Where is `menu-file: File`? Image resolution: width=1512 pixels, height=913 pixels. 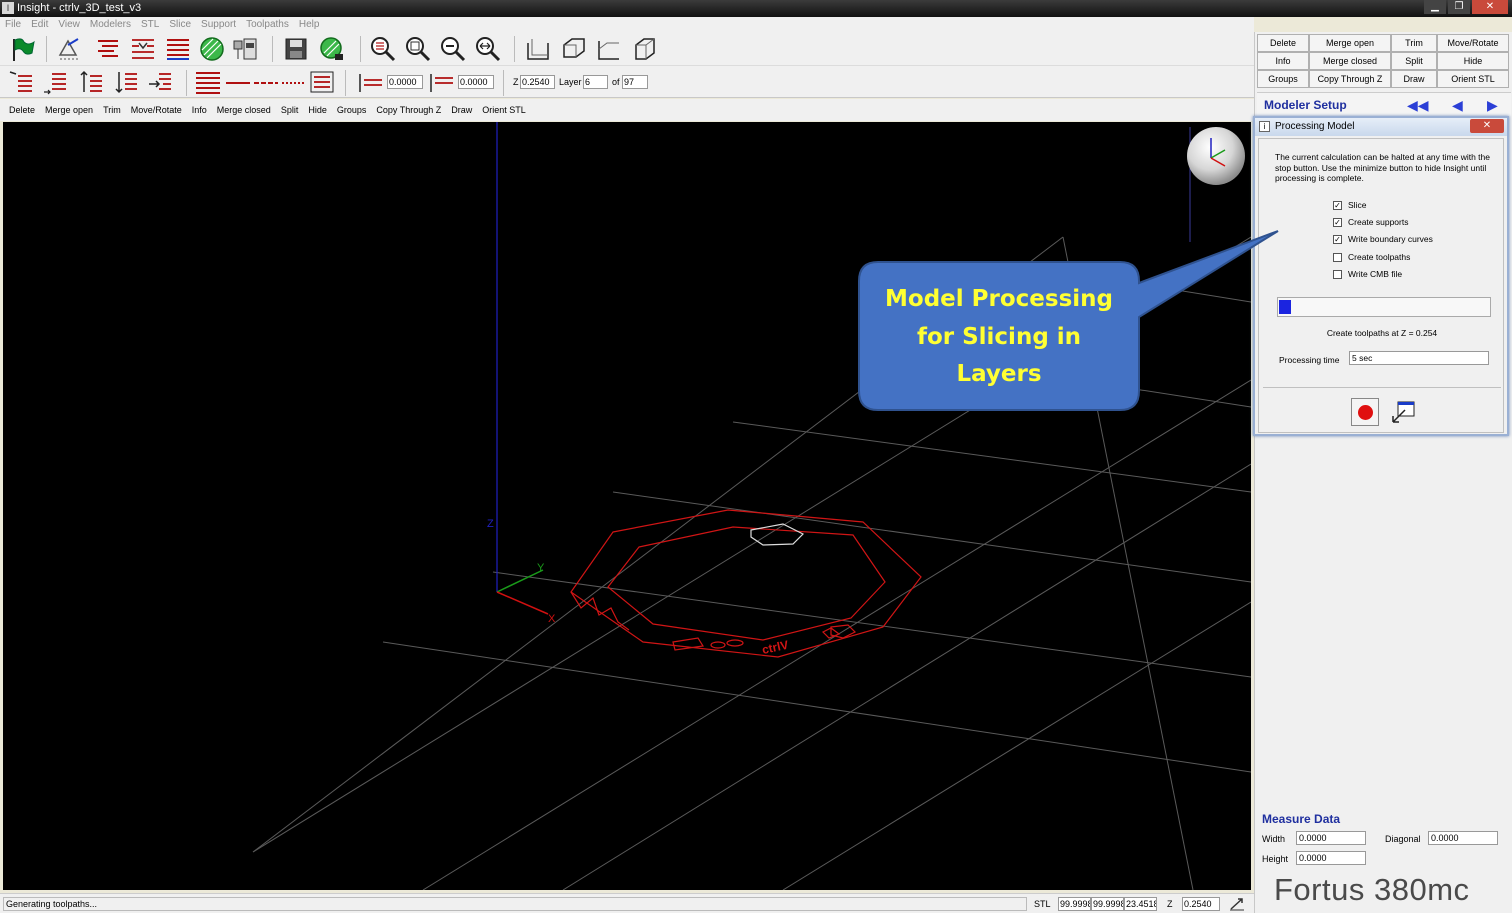 menu-file: File is located at coordinates (13, 24).